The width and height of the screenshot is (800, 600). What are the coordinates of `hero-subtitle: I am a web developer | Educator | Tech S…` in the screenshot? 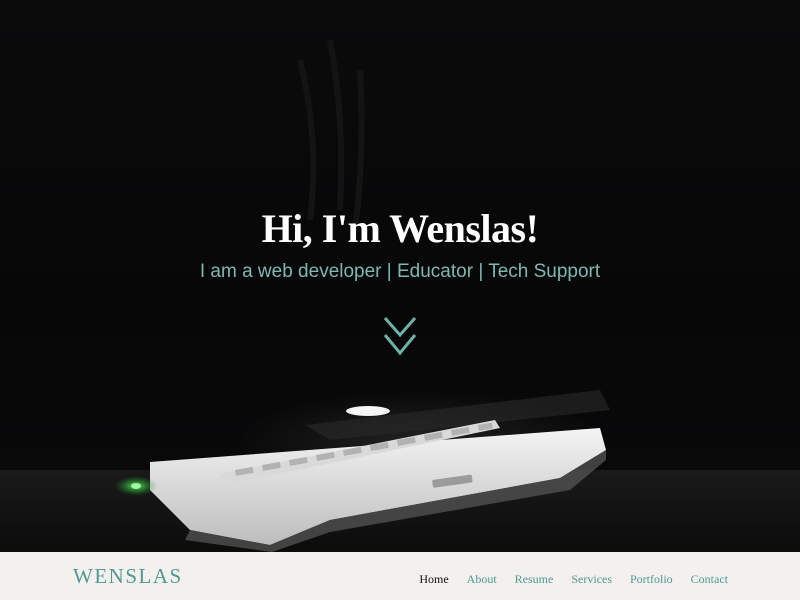 It's located at (400, 271).